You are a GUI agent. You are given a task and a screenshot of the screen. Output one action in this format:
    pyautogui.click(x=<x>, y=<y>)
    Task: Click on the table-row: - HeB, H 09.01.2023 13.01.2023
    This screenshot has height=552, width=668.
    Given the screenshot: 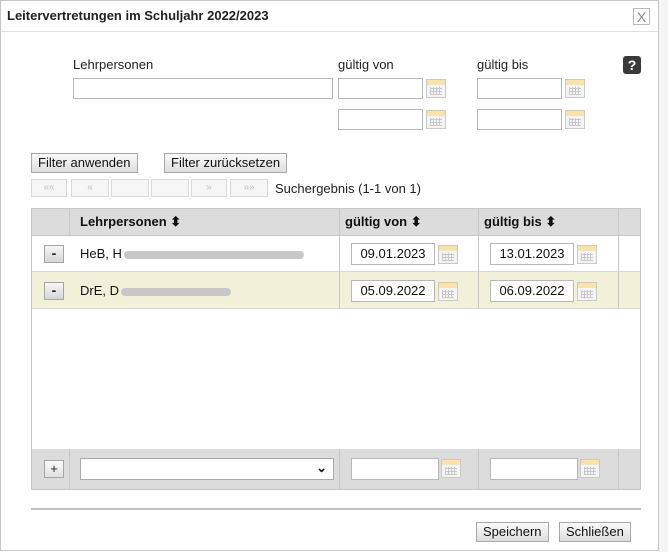 What is the action you would take?
    pyautogui.click(x=336, y=253)
    